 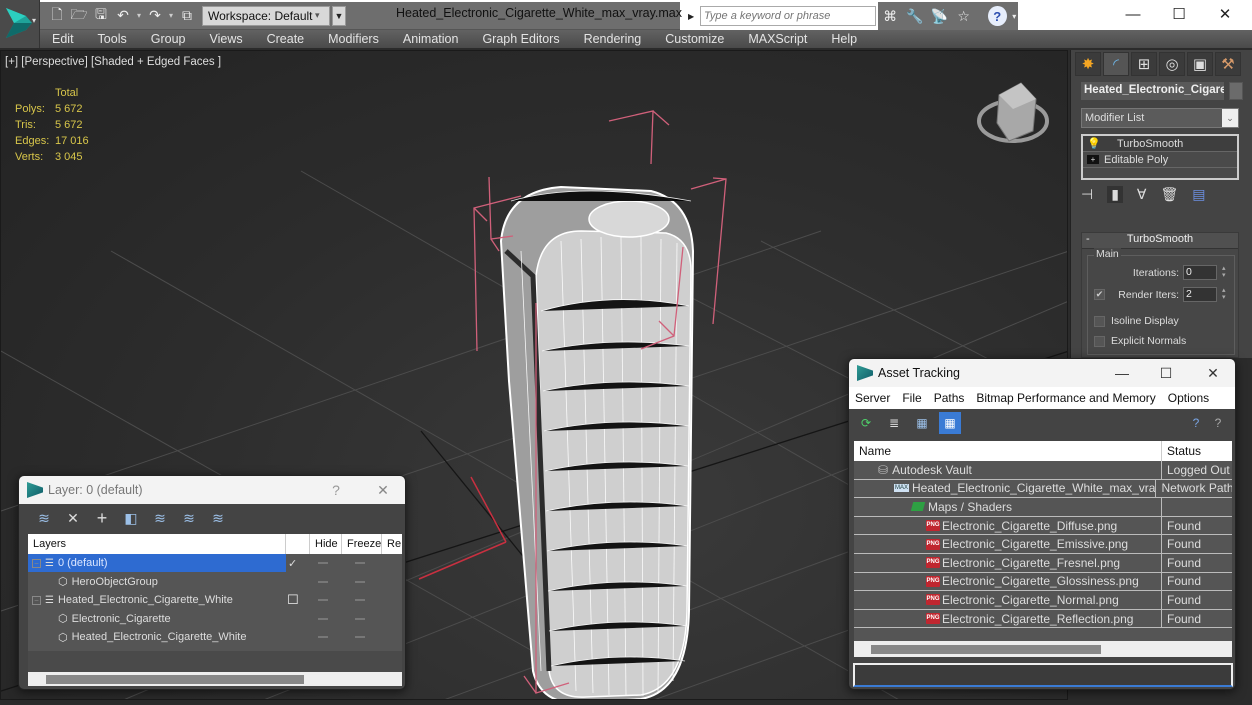 What do you see at coordinates (1170, 194) in the screenshot?
I see `remove-modifier-icon: 🗑` at bounding box center [1170, 194].